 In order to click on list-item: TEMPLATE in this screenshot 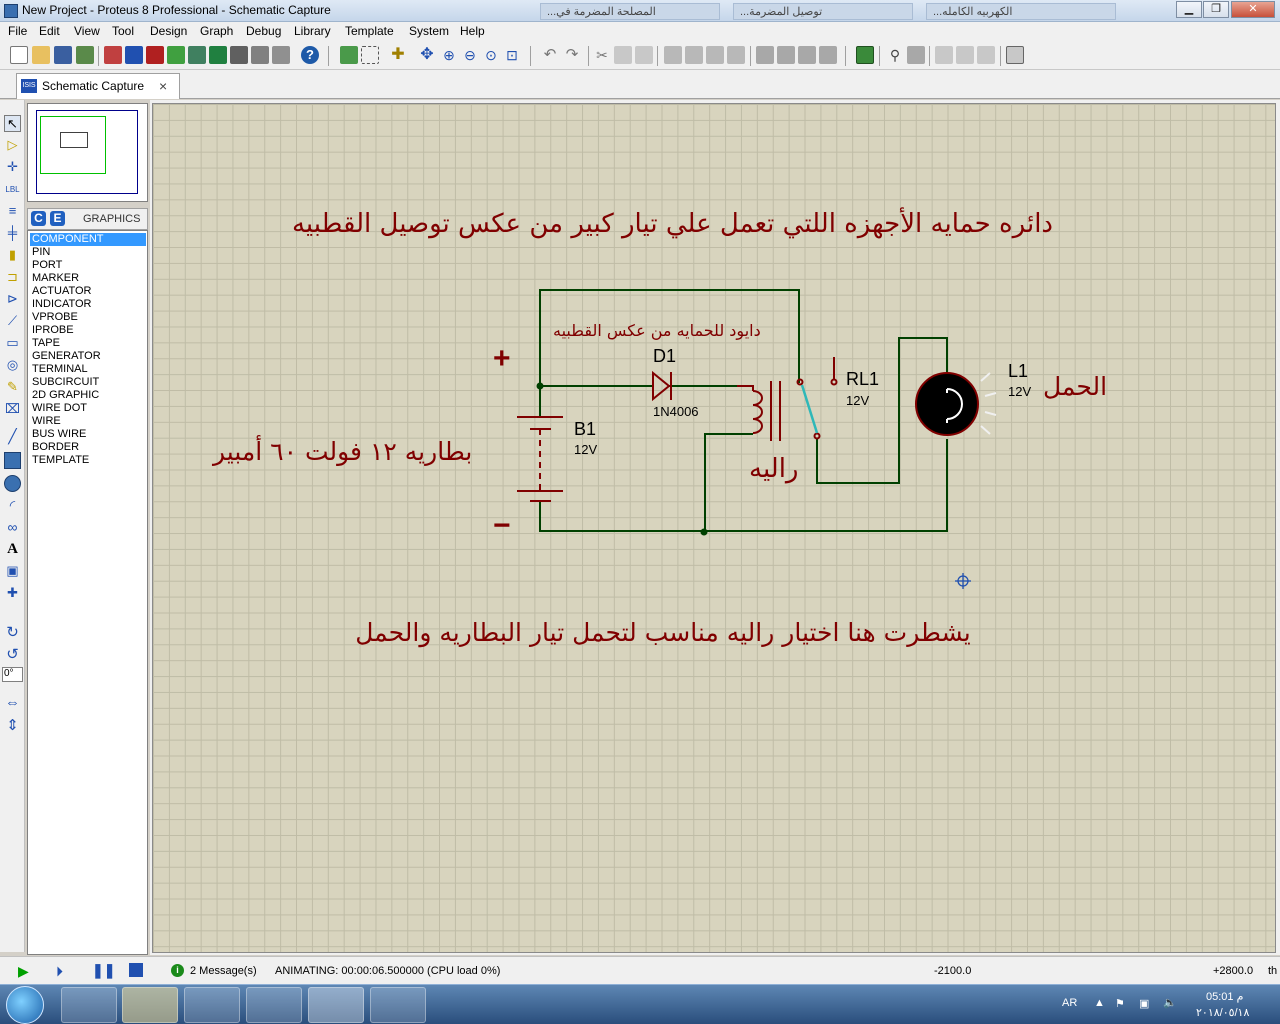, I will do `click(88, 460)`.